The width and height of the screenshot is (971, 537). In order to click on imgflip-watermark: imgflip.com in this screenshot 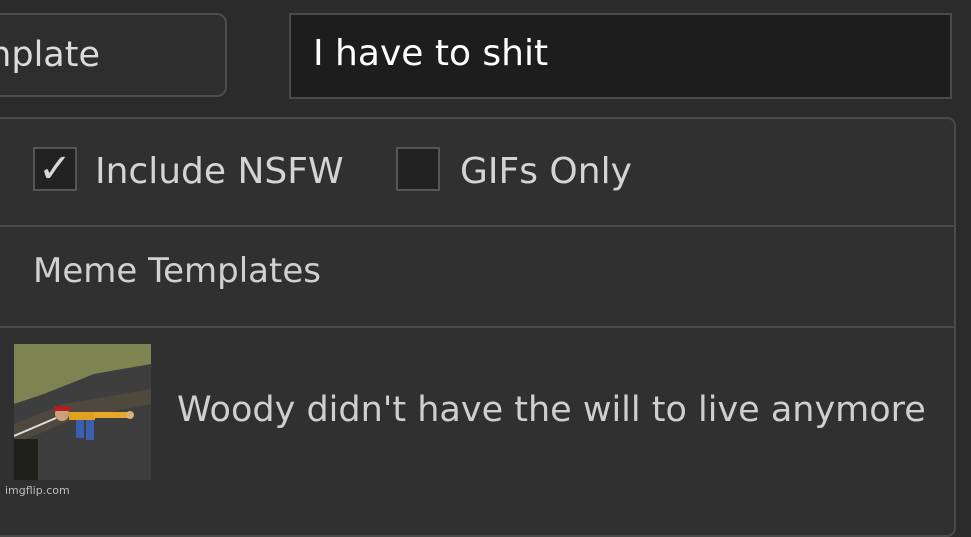, I will do `click(37, 490)`.